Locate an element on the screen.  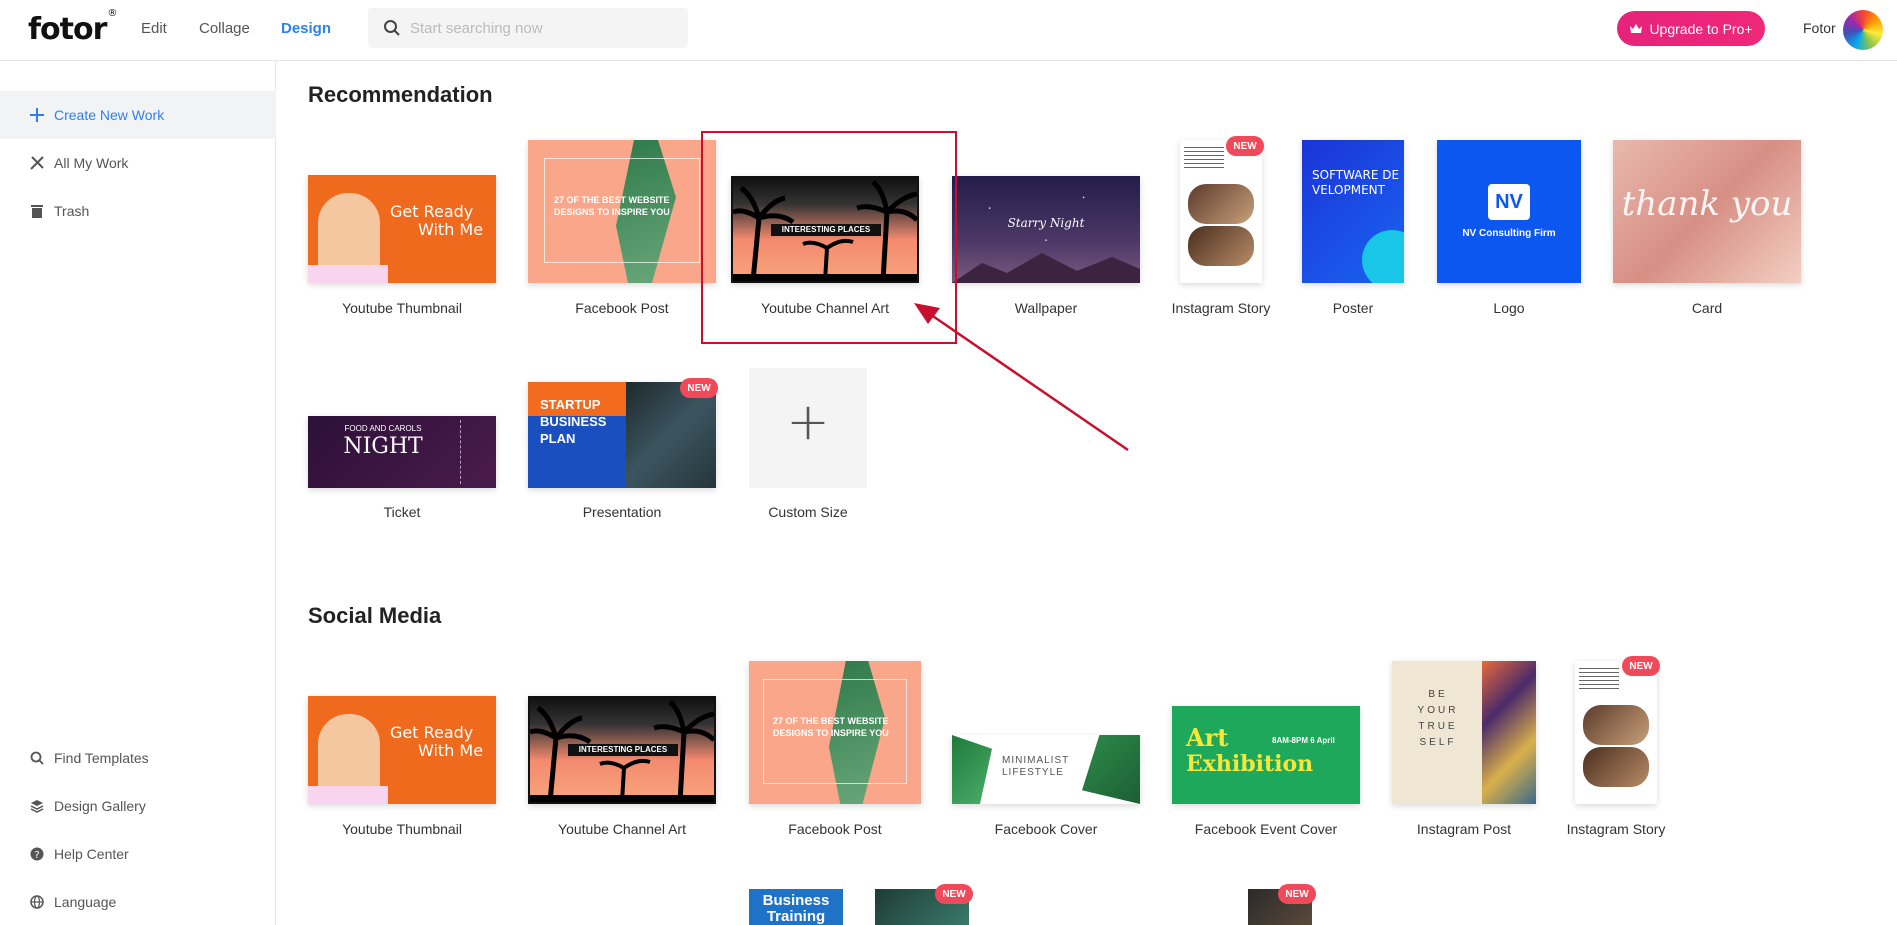
avatar is located at coordinates (1863, 30).